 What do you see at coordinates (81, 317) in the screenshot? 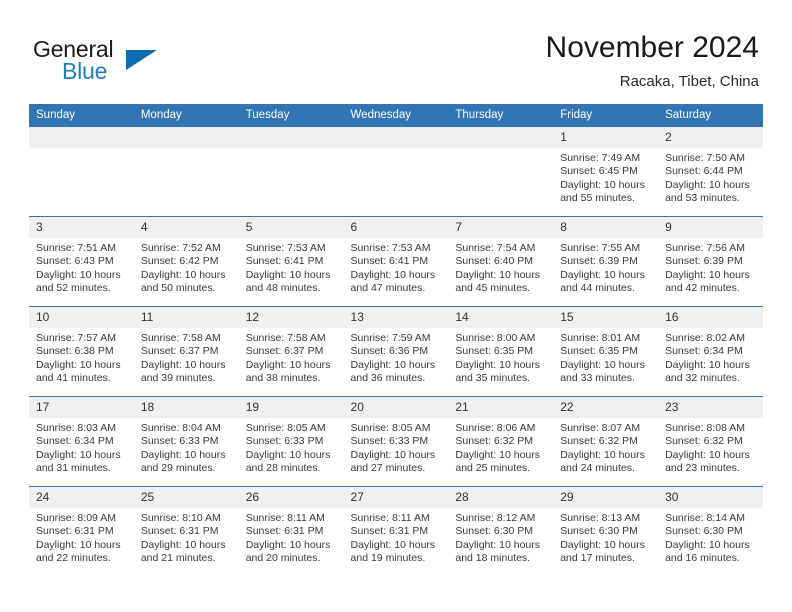
I see `day-number: 10` at bounding box center [81, 317].